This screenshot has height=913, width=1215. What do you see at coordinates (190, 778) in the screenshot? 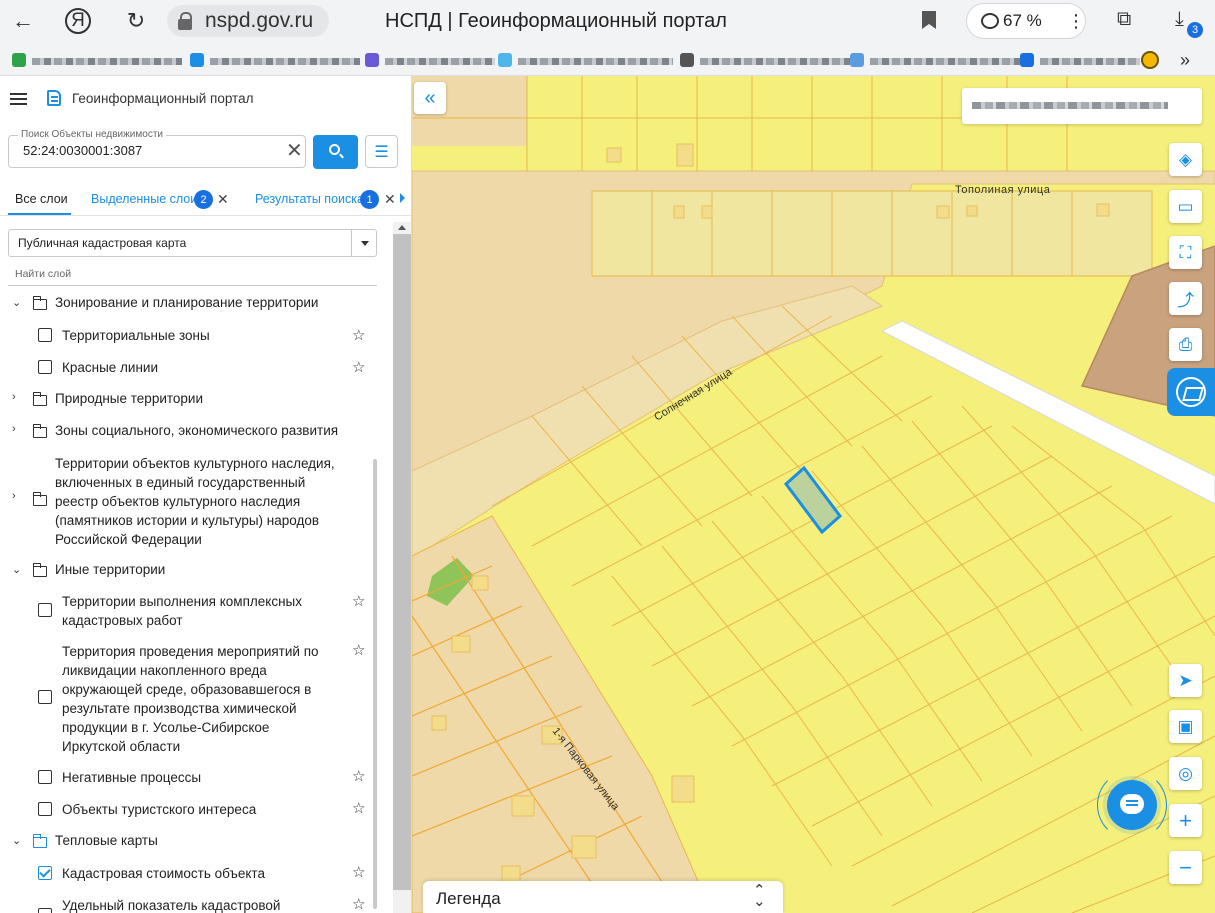
I see `layer-negative-processes: Негативные процессы ☆` at bounding box center [190, 778].